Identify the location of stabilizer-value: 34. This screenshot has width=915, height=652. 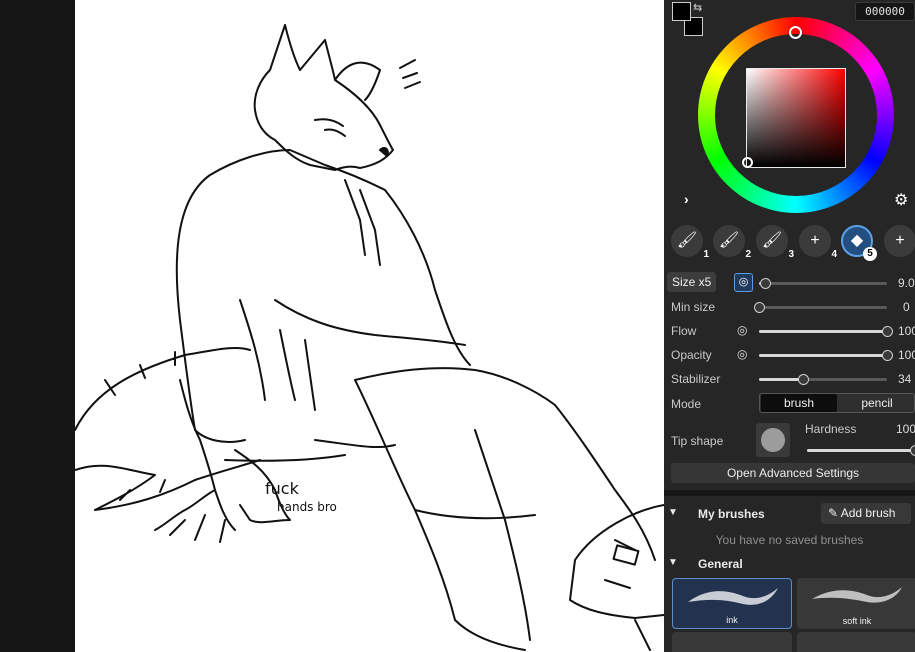
(905, 379).